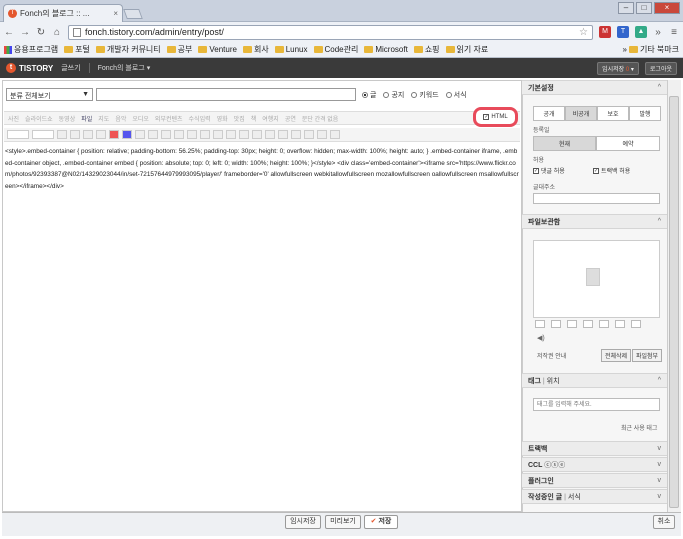 The height and width of the screenshot is (539, 683). Describe the element at coordinates (128, 49) in the screenshot. I see `bookmark-folder: 개발자 커뮤니티` at that location.